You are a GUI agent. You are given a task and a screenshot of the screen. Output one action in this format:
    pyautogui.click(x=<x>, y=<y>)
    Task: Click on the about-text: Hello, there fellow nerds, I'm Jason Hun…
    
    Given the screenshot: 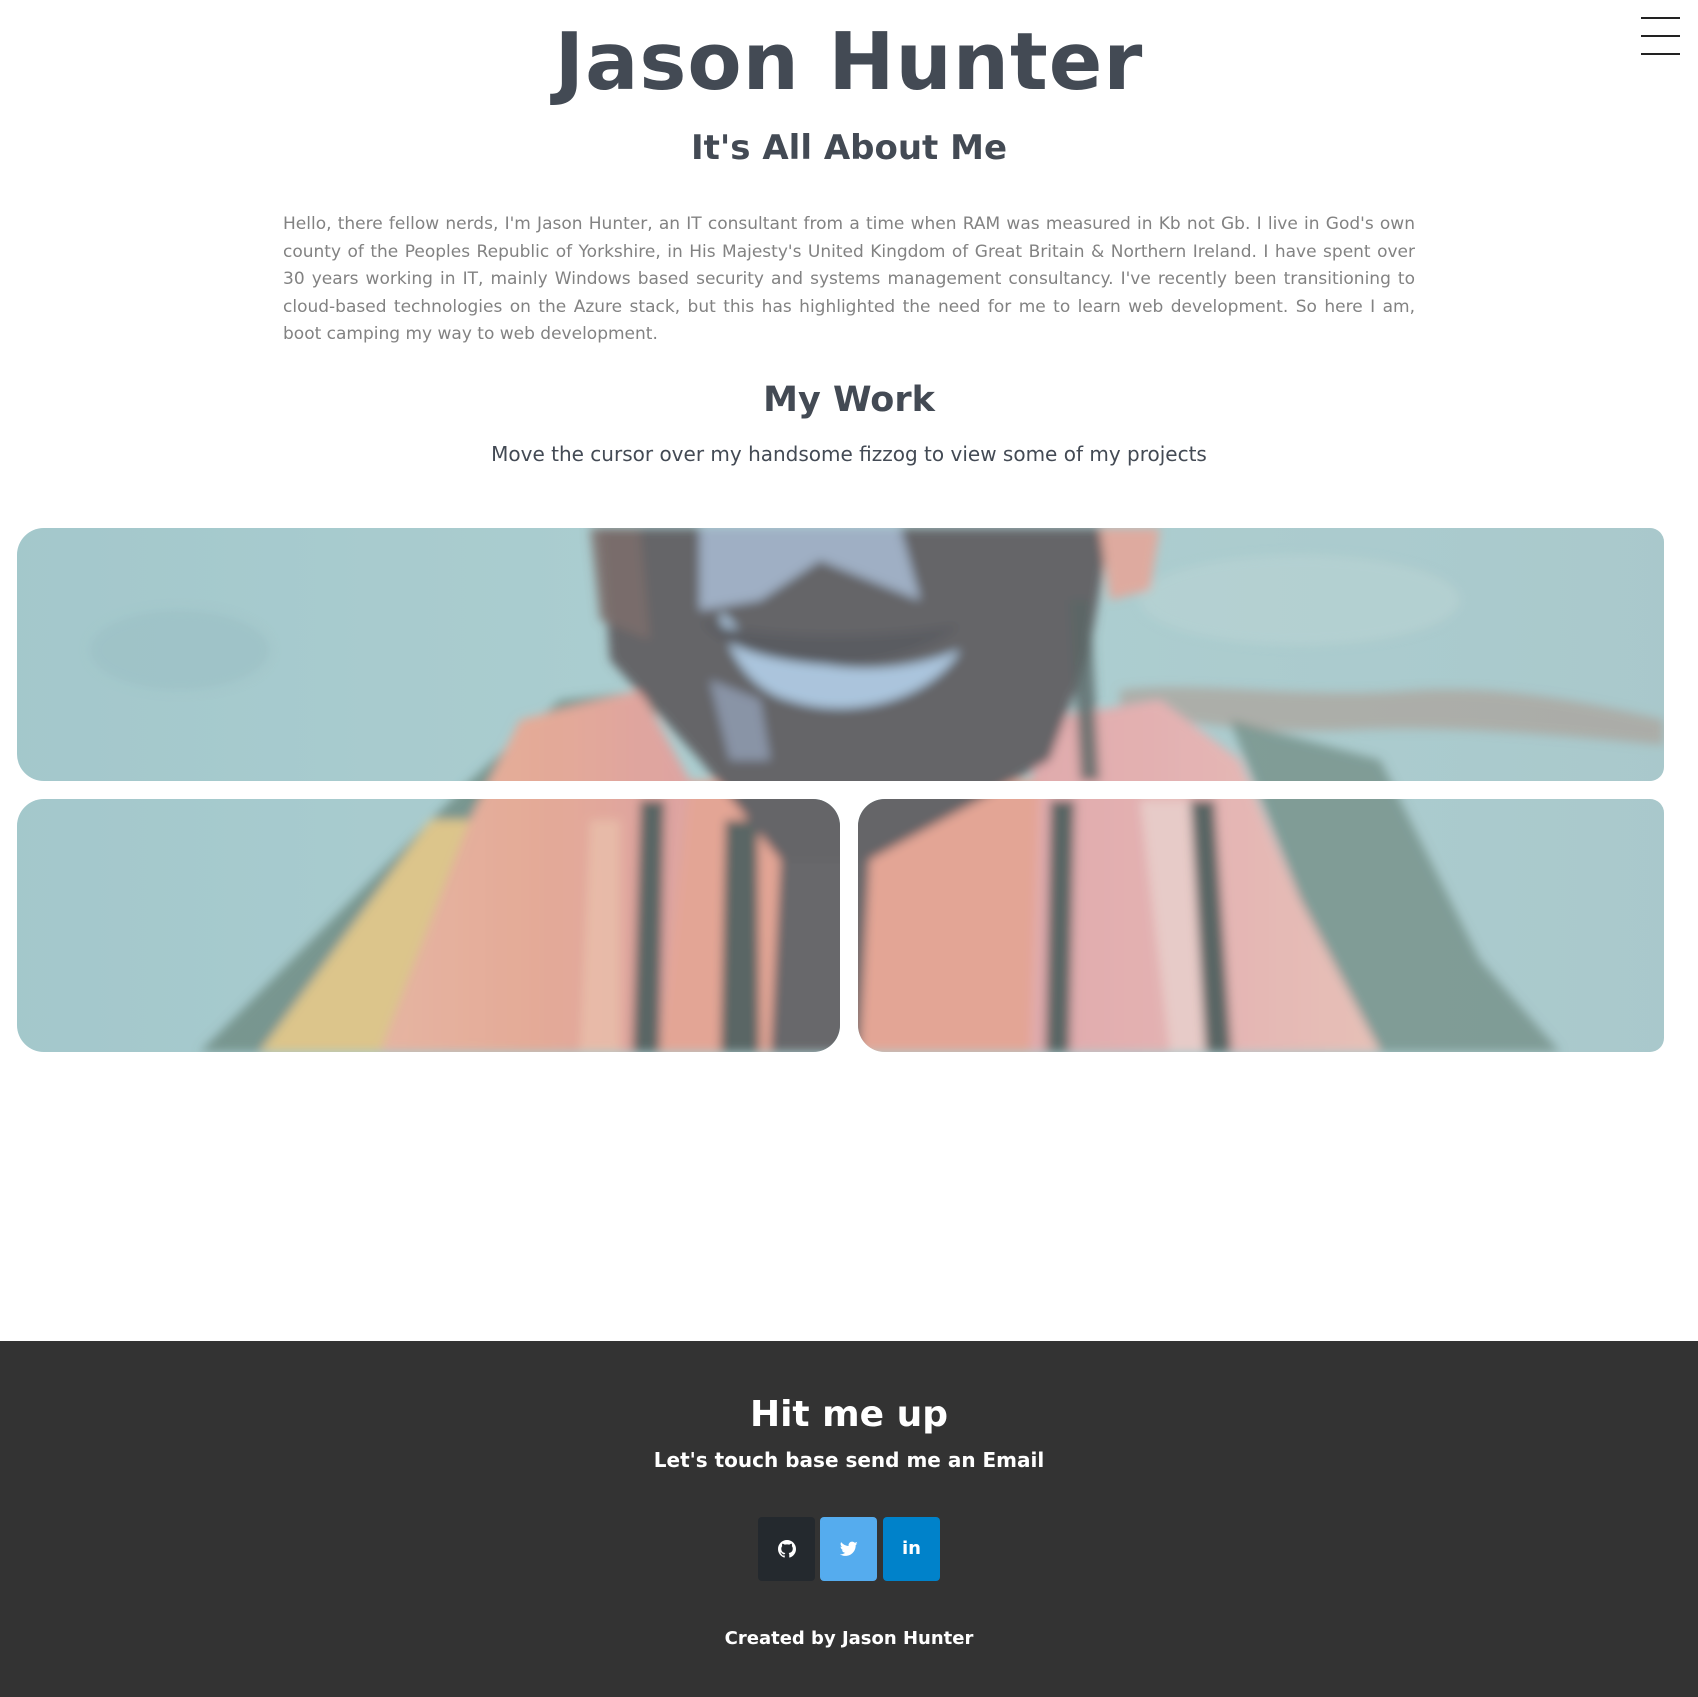 What is the action you would take?
    pyautogui.click(x=849, y=279)
    